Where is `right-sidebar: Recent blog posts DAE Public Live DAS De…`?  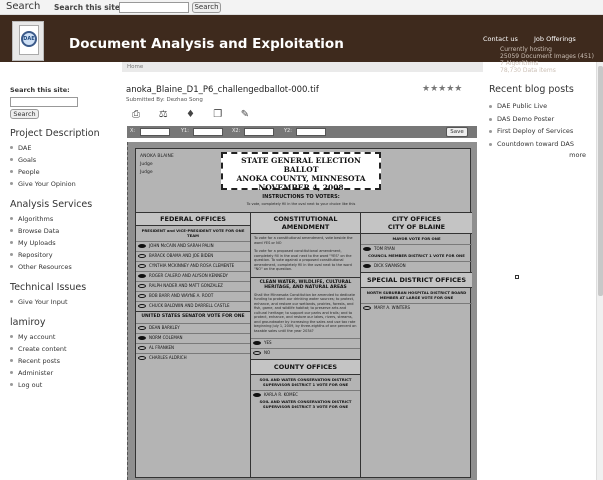 right-sidebar: Recent blog posts DAE Public Live DAS De… is located at coordinates (541, 121).